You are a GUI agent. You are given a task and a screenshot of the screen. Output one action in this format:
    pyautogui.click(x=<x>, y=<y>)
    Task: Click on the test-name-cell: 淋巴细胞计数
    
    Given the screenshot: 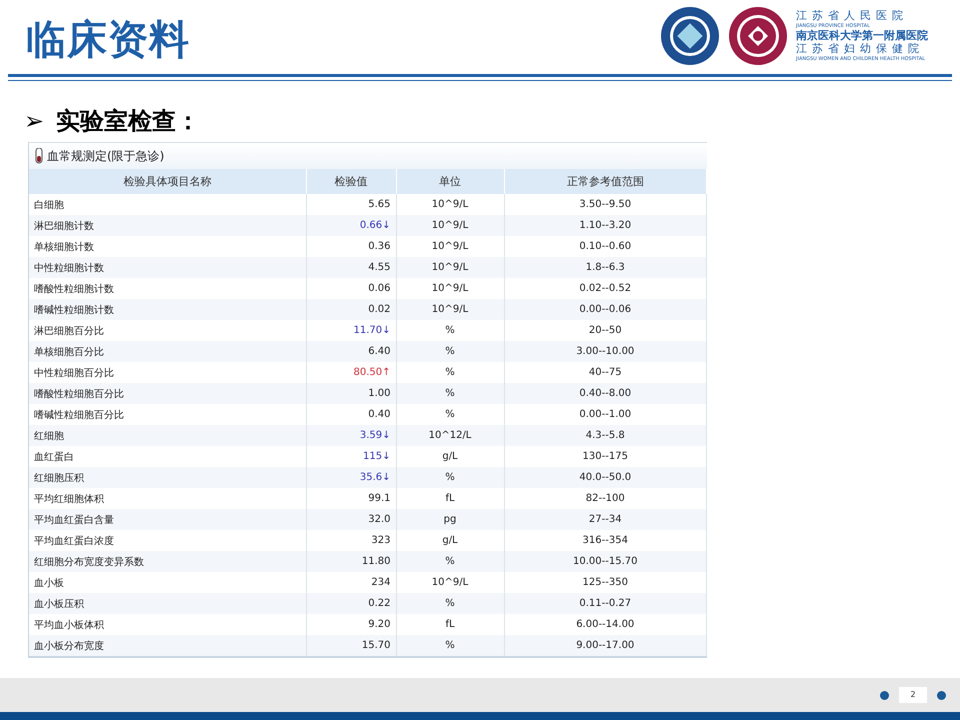 What is the action you would take?
    pyautogui.click(x=167, y=225)
    